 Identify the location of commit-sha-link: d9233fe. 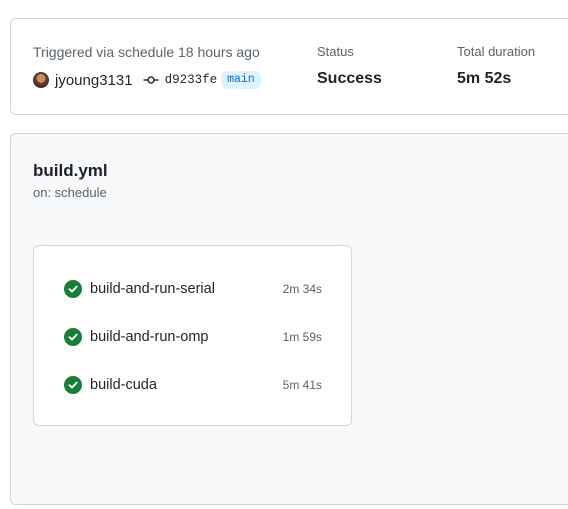
(191, 80).